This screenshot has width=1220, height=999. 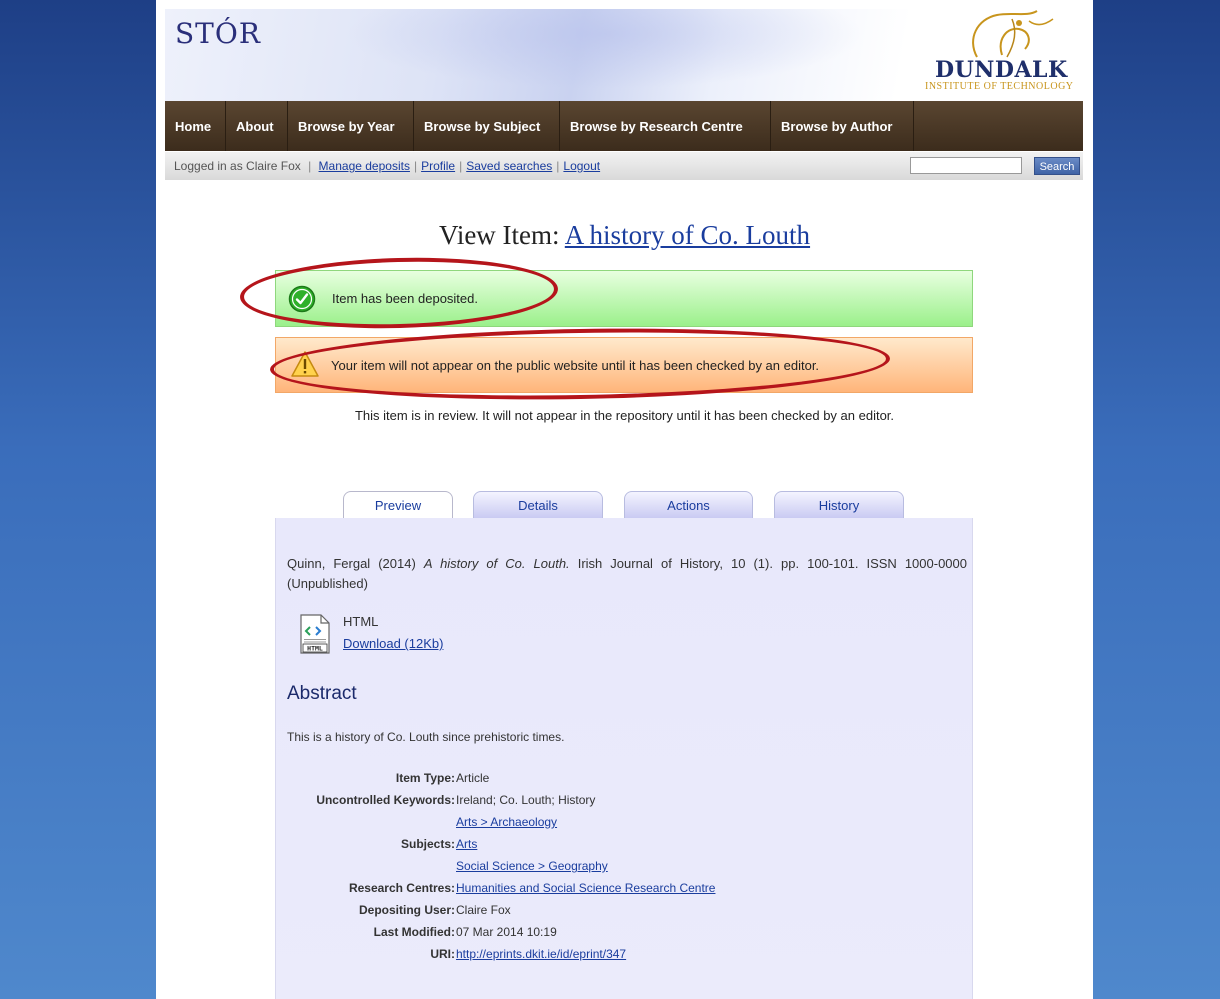 What do you see at coordinates (425, 778) in the screenshot?
I see `meta-label: Item Type:` at bounding box center [425, 778].